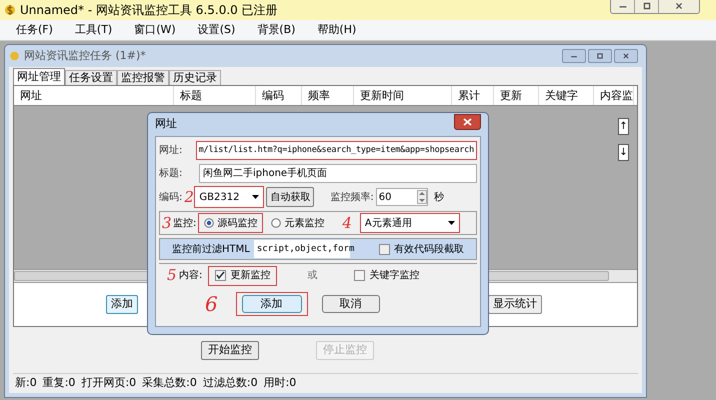 This screenshot has height=400, width=716. What do you see at coordinates (347, 223) in the screenshot?
I see `handwritten-mark: 4` at bounding box center [347, 223].